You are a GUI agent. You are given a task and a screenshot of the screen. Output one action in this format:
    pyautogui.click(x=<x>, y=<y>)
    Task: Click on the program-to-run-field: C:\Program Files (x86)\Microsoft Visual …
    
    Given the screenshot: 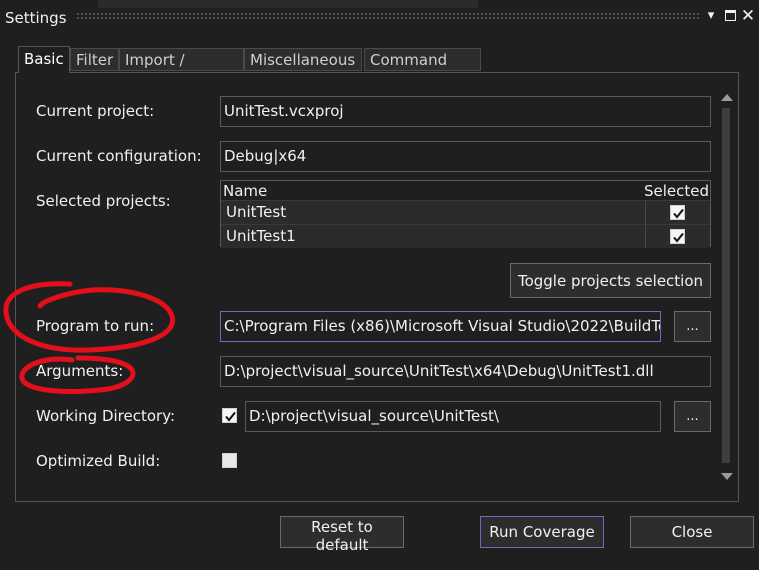 What is the action you would take?
    pyautogui.click(x=440, y=326)
    